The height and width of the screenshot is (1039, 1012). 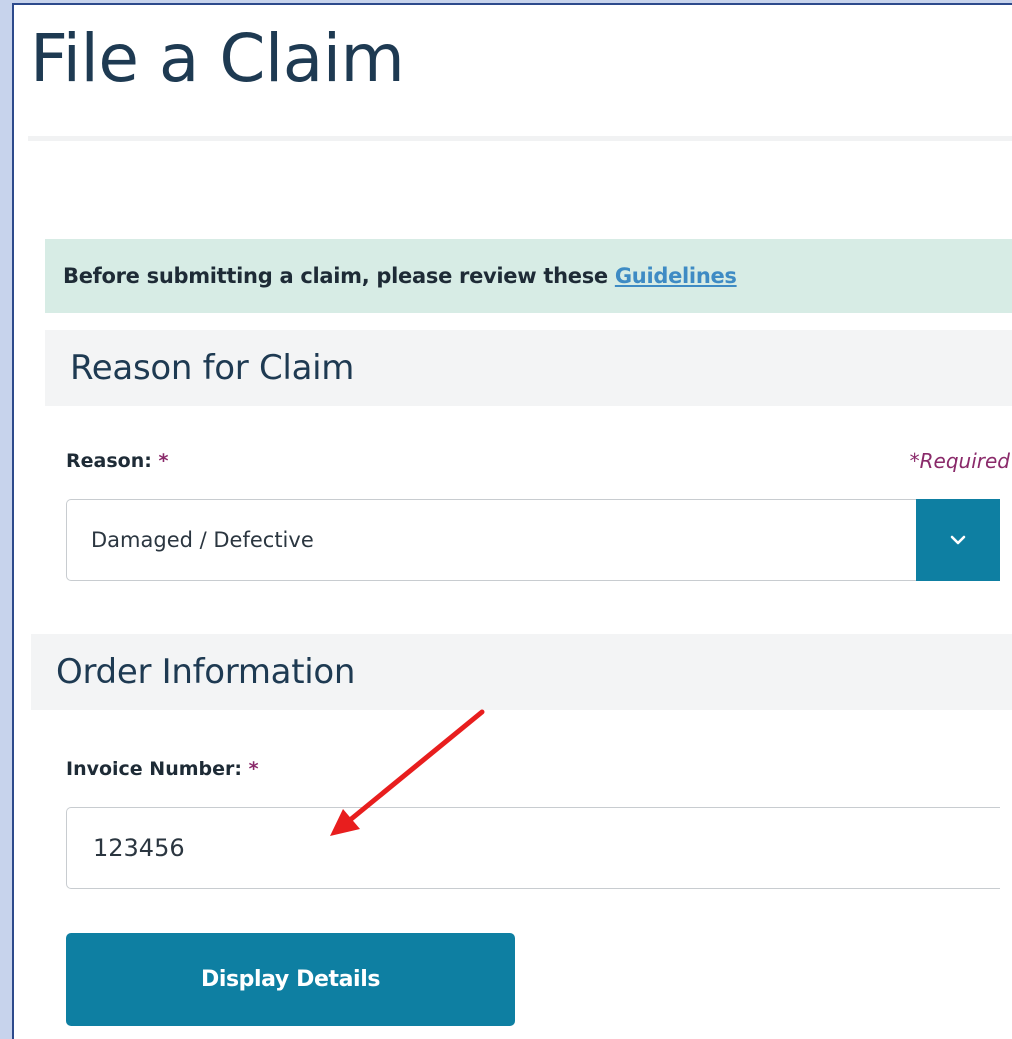 I want to click on order-section-header: Order Information, so click(x=521, y=672).